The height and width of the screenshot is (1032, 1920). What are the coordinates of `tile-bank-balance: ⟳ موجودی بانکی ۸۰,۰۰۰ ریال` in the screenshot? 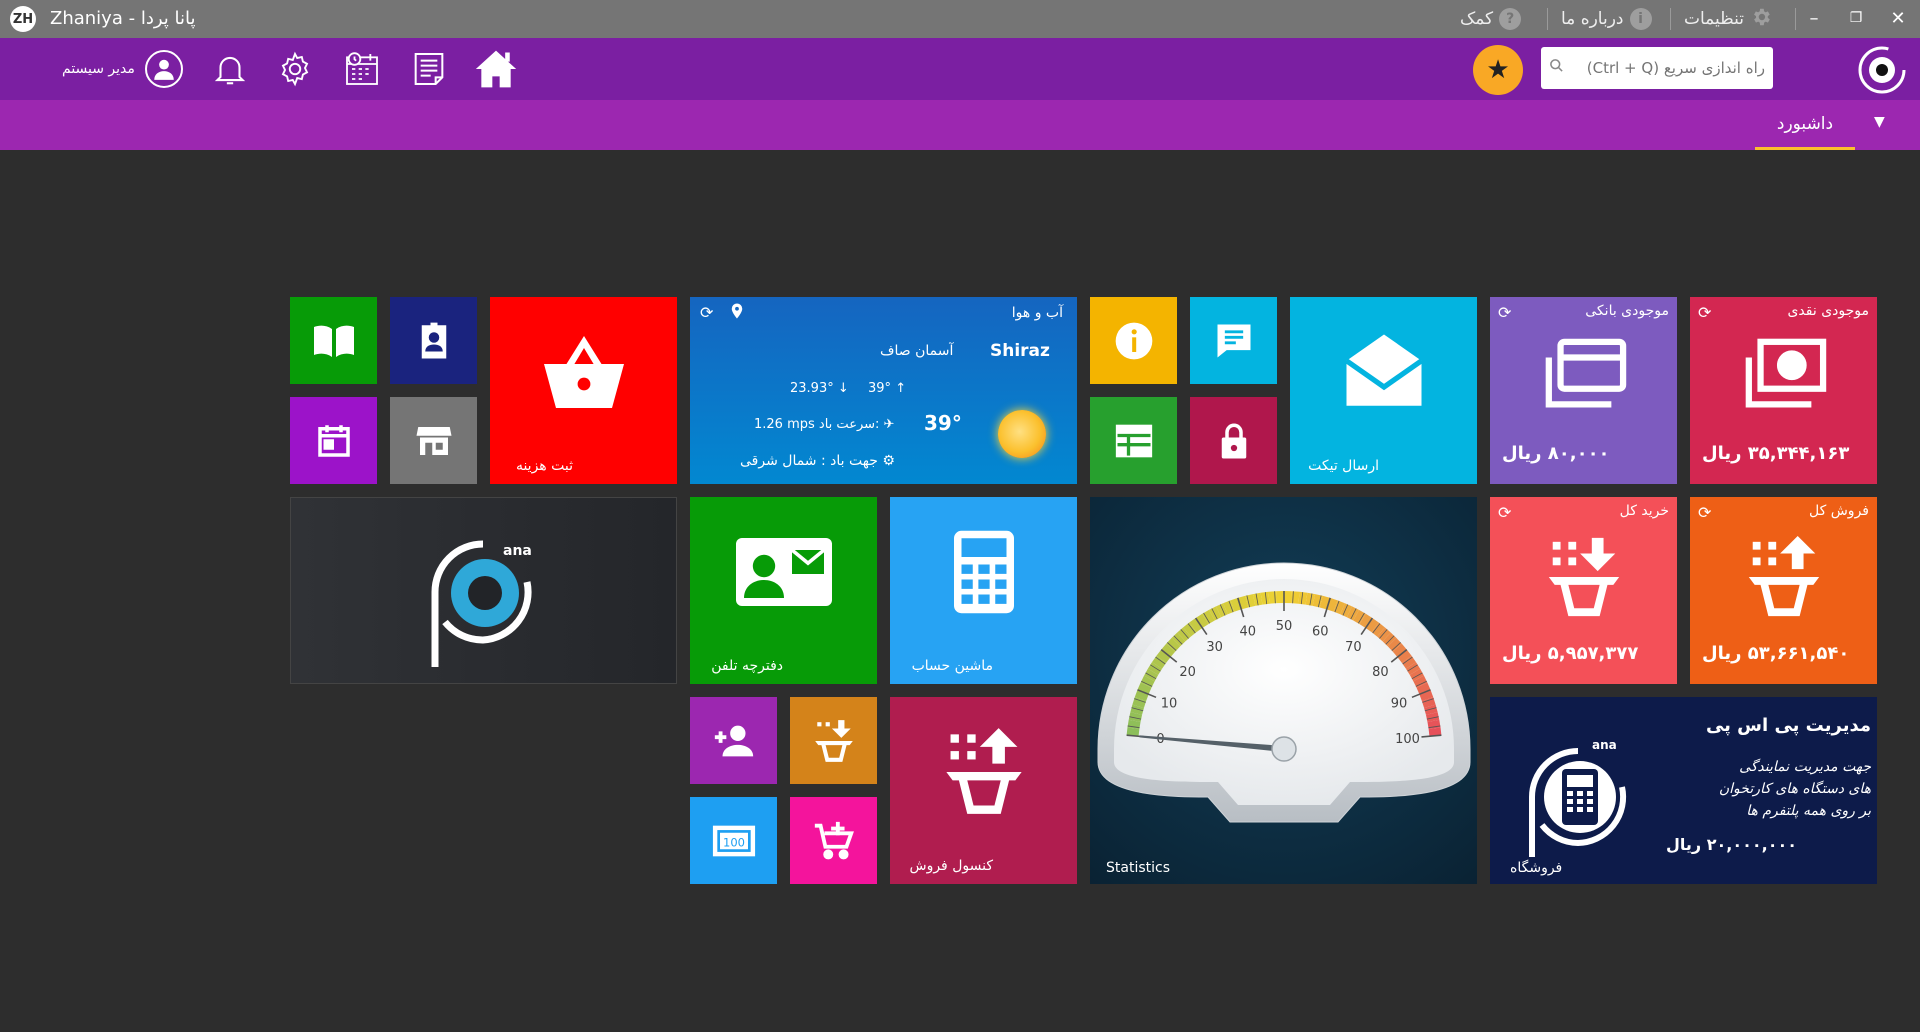 It's located at (1583, 390).